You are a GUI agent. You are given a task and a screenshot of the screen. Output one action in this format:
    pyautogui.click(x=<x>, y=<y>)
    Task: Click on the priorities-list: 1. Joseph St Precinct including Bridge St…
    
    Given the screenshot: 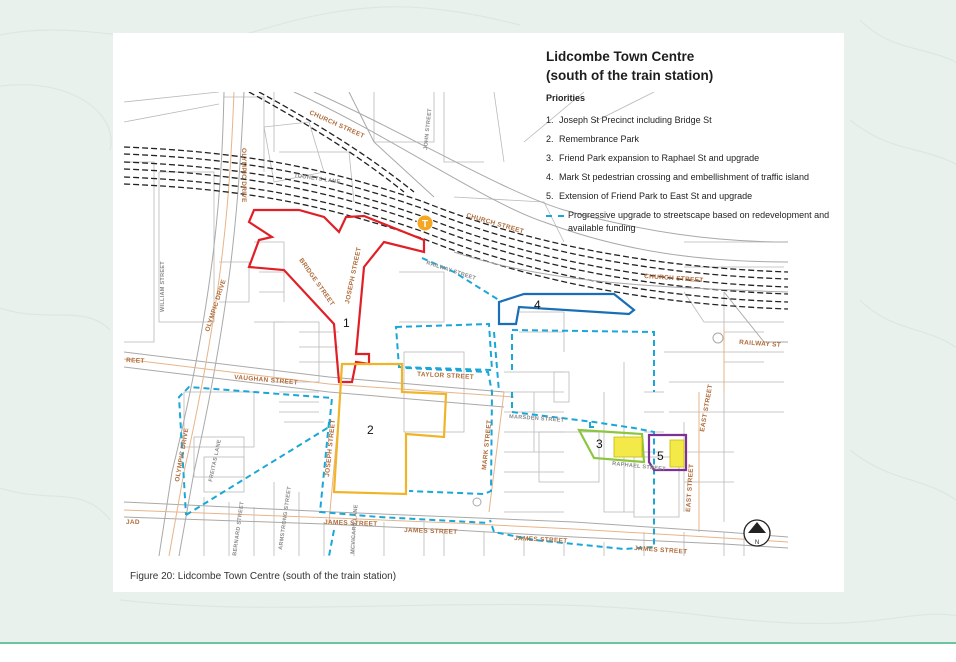 What is the action you would take?
    pyautogui.click(x=691, y=173)
    